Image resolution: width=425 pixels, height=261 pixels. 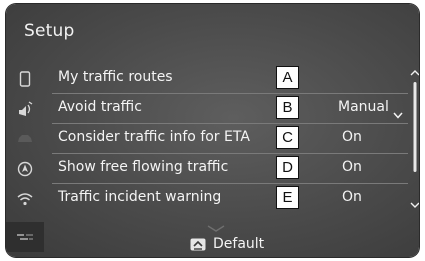 What do you see at coordinates (287, 137) in the screenshot?
I see `callout-badge: C` at bounding box center [287, 137].